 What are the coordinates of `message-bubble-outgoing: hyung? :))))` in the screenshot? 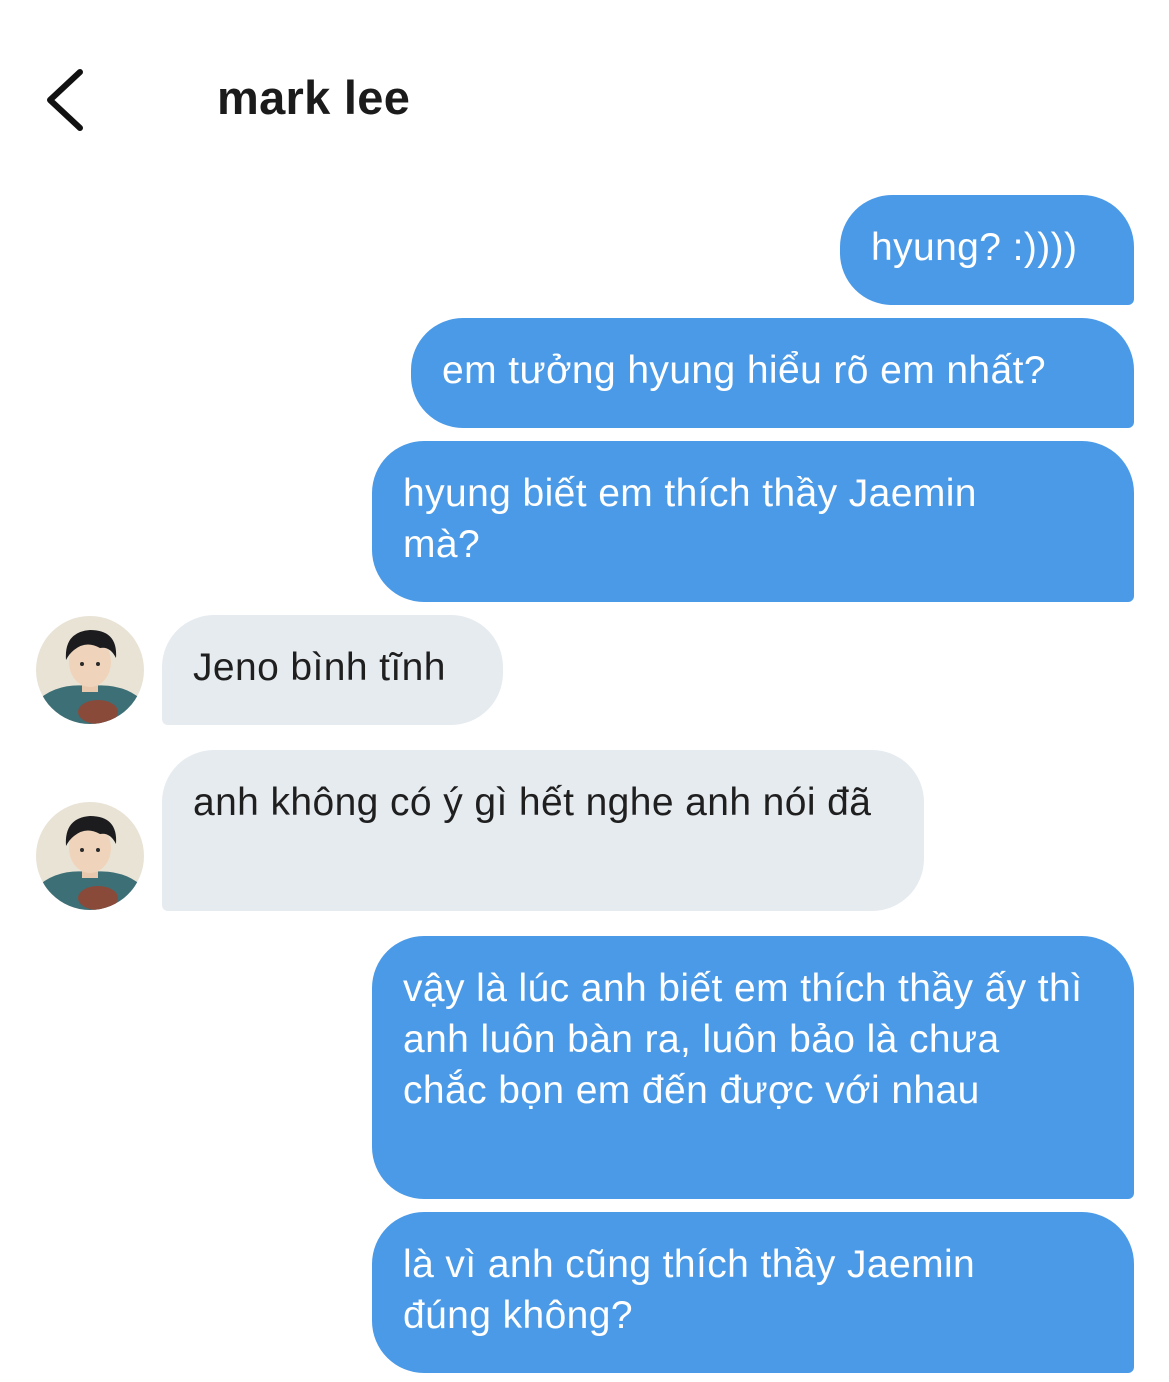 It's located at (987, 250).